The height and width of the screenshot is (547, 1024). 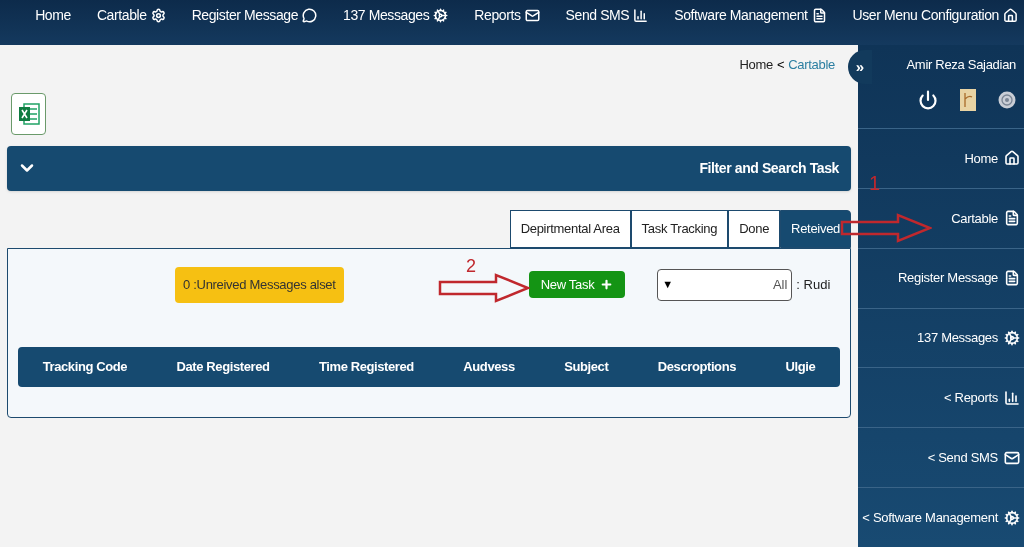 I want to click on plus-icon, so click(x=607, y=284).